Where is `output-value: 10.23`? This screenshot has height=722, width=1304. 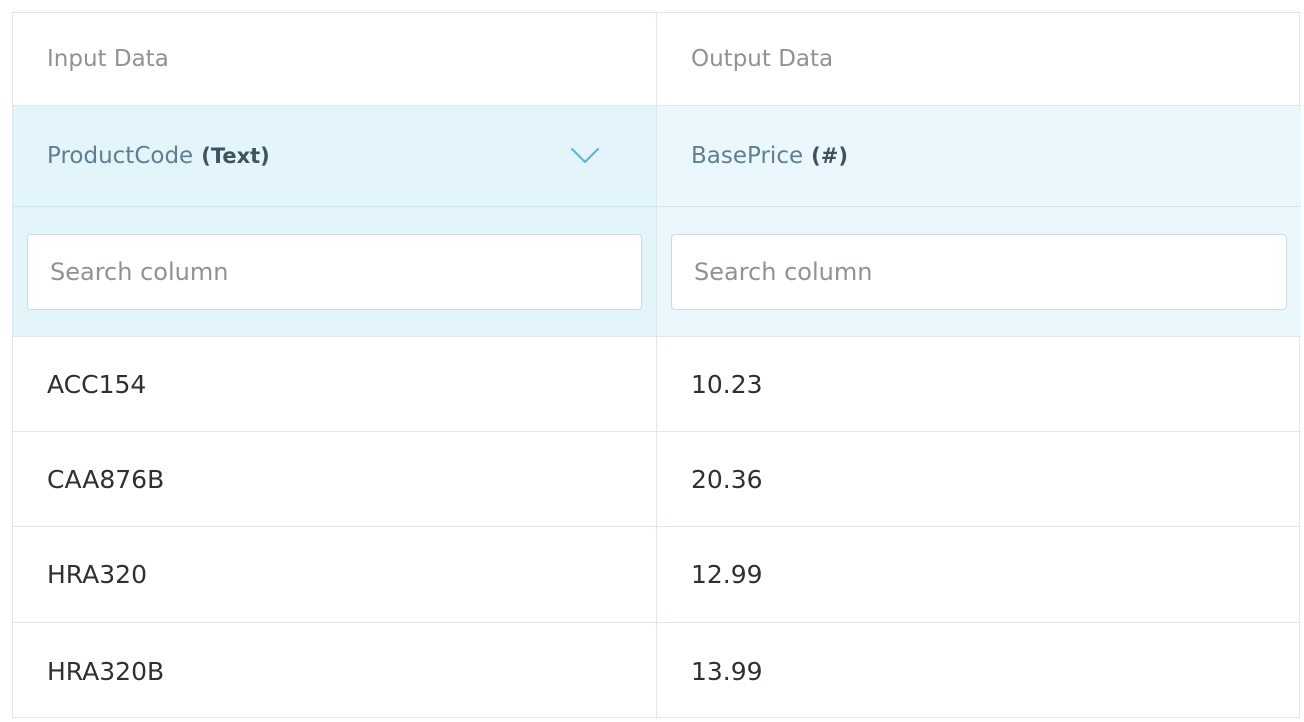 output-value: 10.23 is located at coordinates (727, 384).